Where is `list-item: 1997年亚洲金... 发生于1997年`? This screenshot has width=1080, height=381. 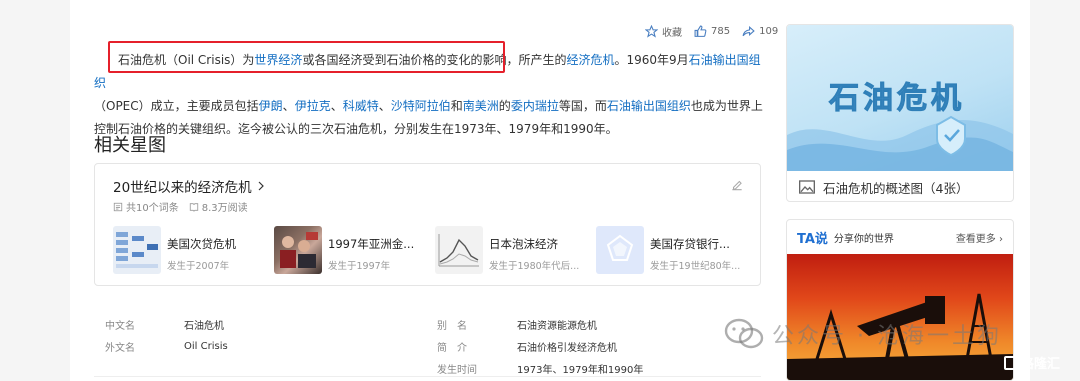
list-item: 1997年亚洲金... 发生于1997年 is located at coordinates (354, 250).